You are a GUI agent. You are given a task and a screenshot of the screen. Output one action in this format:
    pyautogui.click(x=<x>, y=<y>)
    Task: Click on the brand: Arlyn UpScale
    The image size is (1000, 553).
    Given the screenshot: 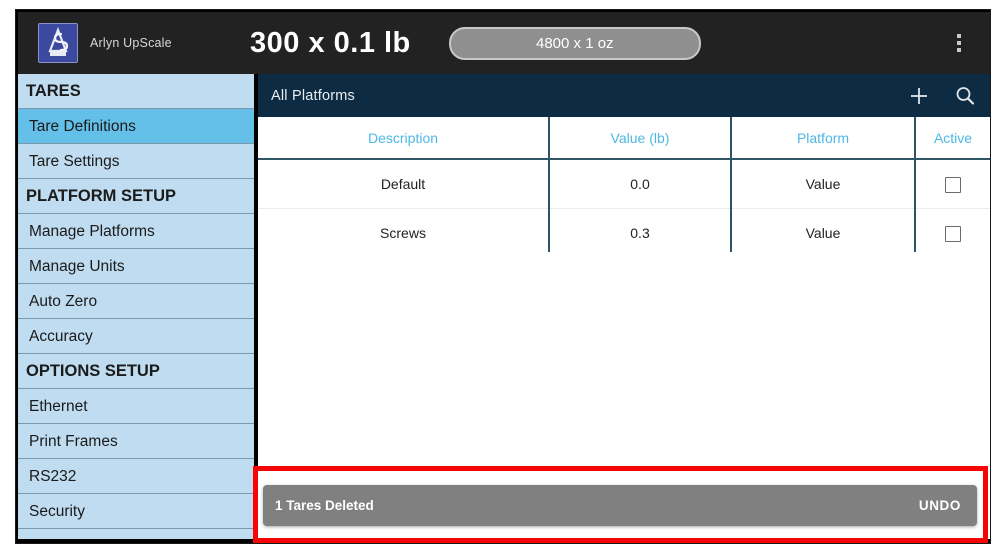 What is the action you would take?
    pyautogui.click(x=143, y=43)
    